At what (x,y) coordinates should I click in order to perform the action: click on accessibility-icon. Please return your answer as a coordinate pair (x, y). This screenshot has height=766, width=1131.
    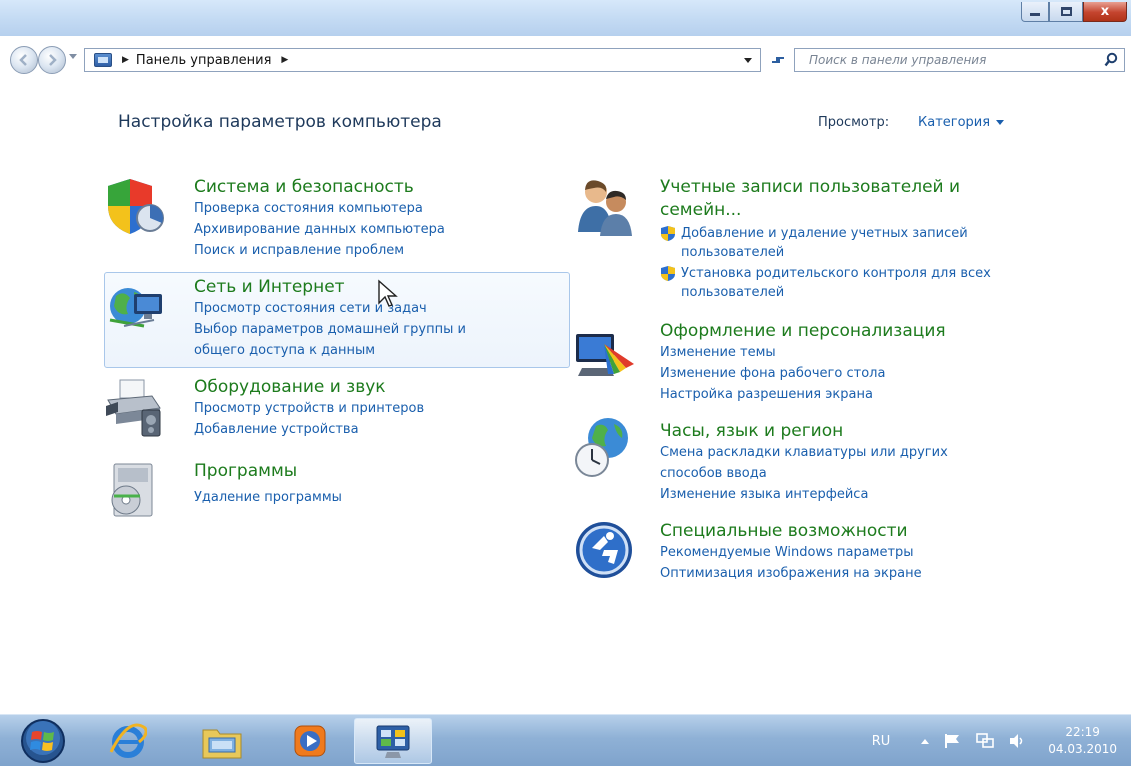
    Looking at the image, I should click on (605, 551).